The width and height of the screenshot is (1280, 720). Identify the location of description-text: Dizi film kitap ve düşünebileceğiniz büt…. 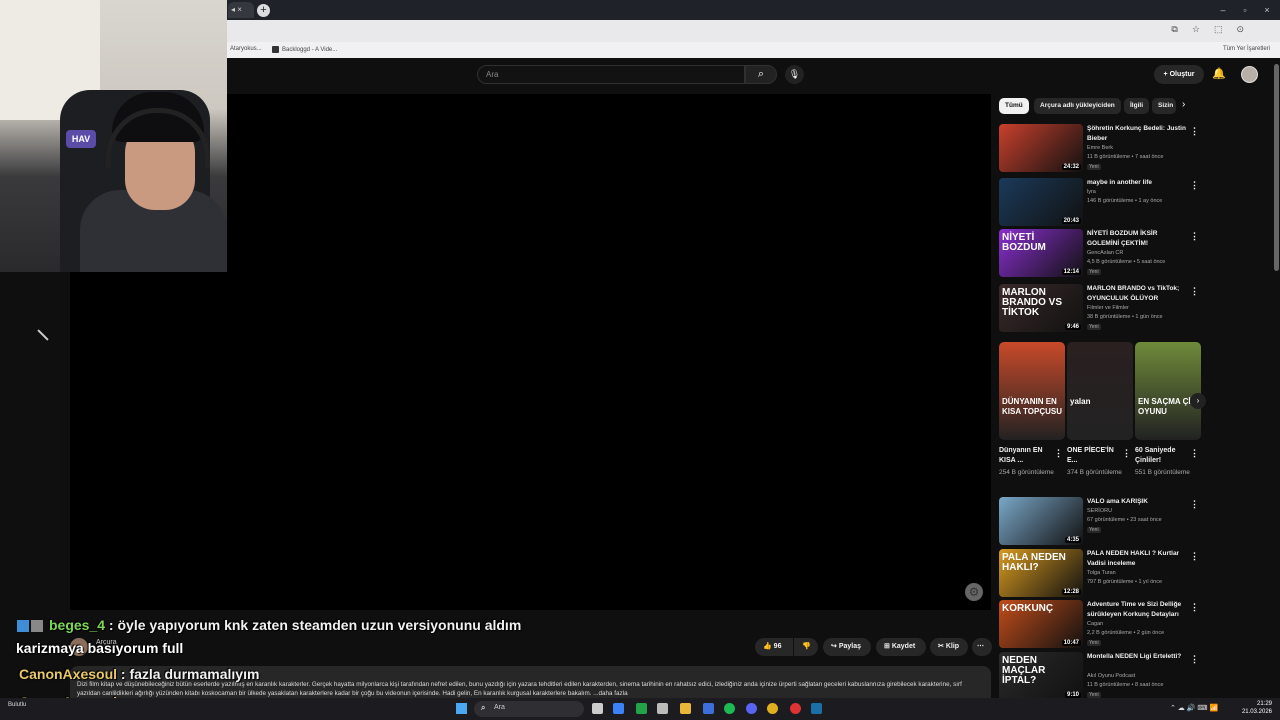
(527, 689).